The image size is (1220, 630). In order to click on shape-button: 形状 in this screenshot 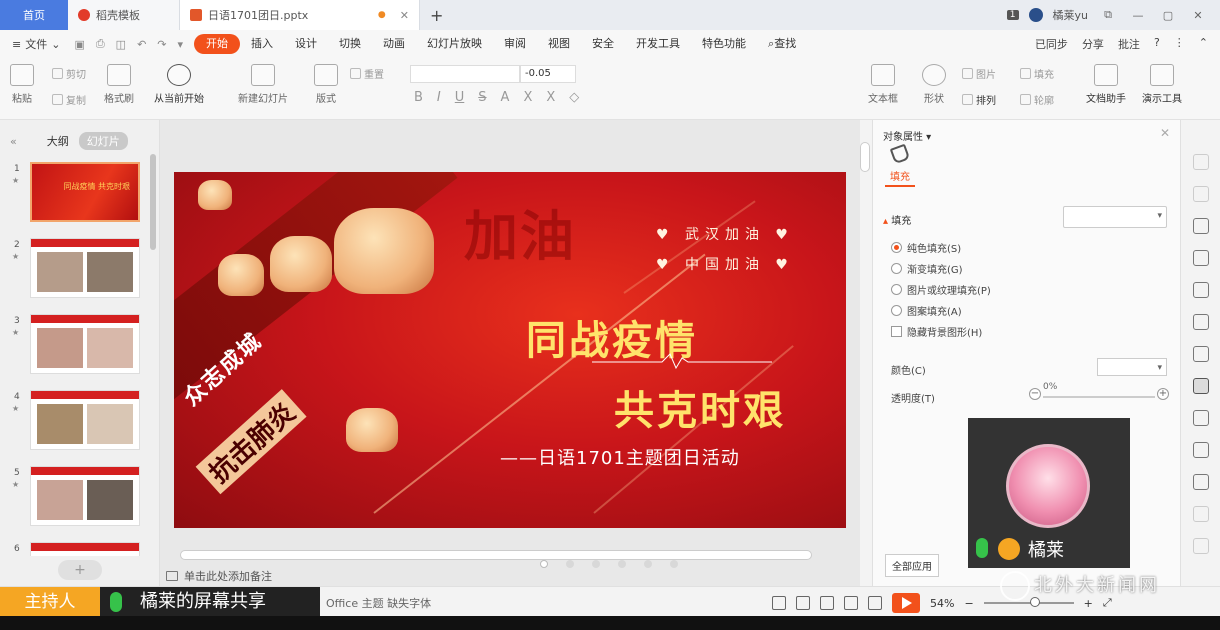, I will do `click(934, 84)`.